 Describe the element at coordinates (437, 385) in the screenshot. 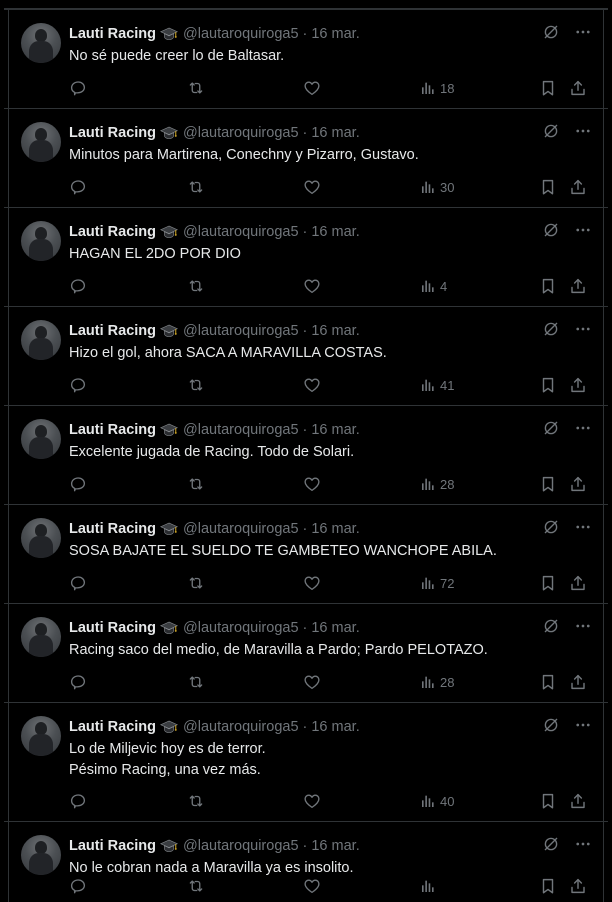

I see `views-button: 41` at that location.